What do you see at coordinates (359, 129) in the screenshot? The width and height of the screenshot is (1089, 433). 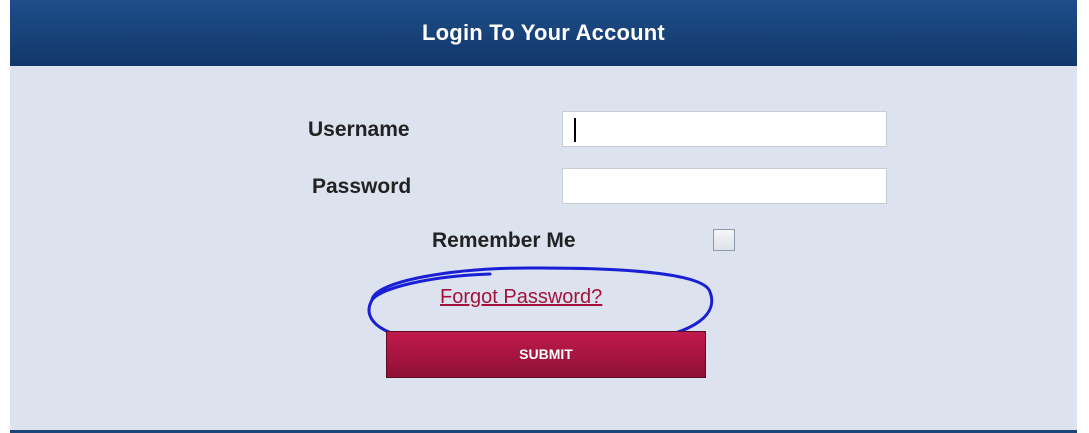 I see `username-label: Username` at bounding box center [359, 129].